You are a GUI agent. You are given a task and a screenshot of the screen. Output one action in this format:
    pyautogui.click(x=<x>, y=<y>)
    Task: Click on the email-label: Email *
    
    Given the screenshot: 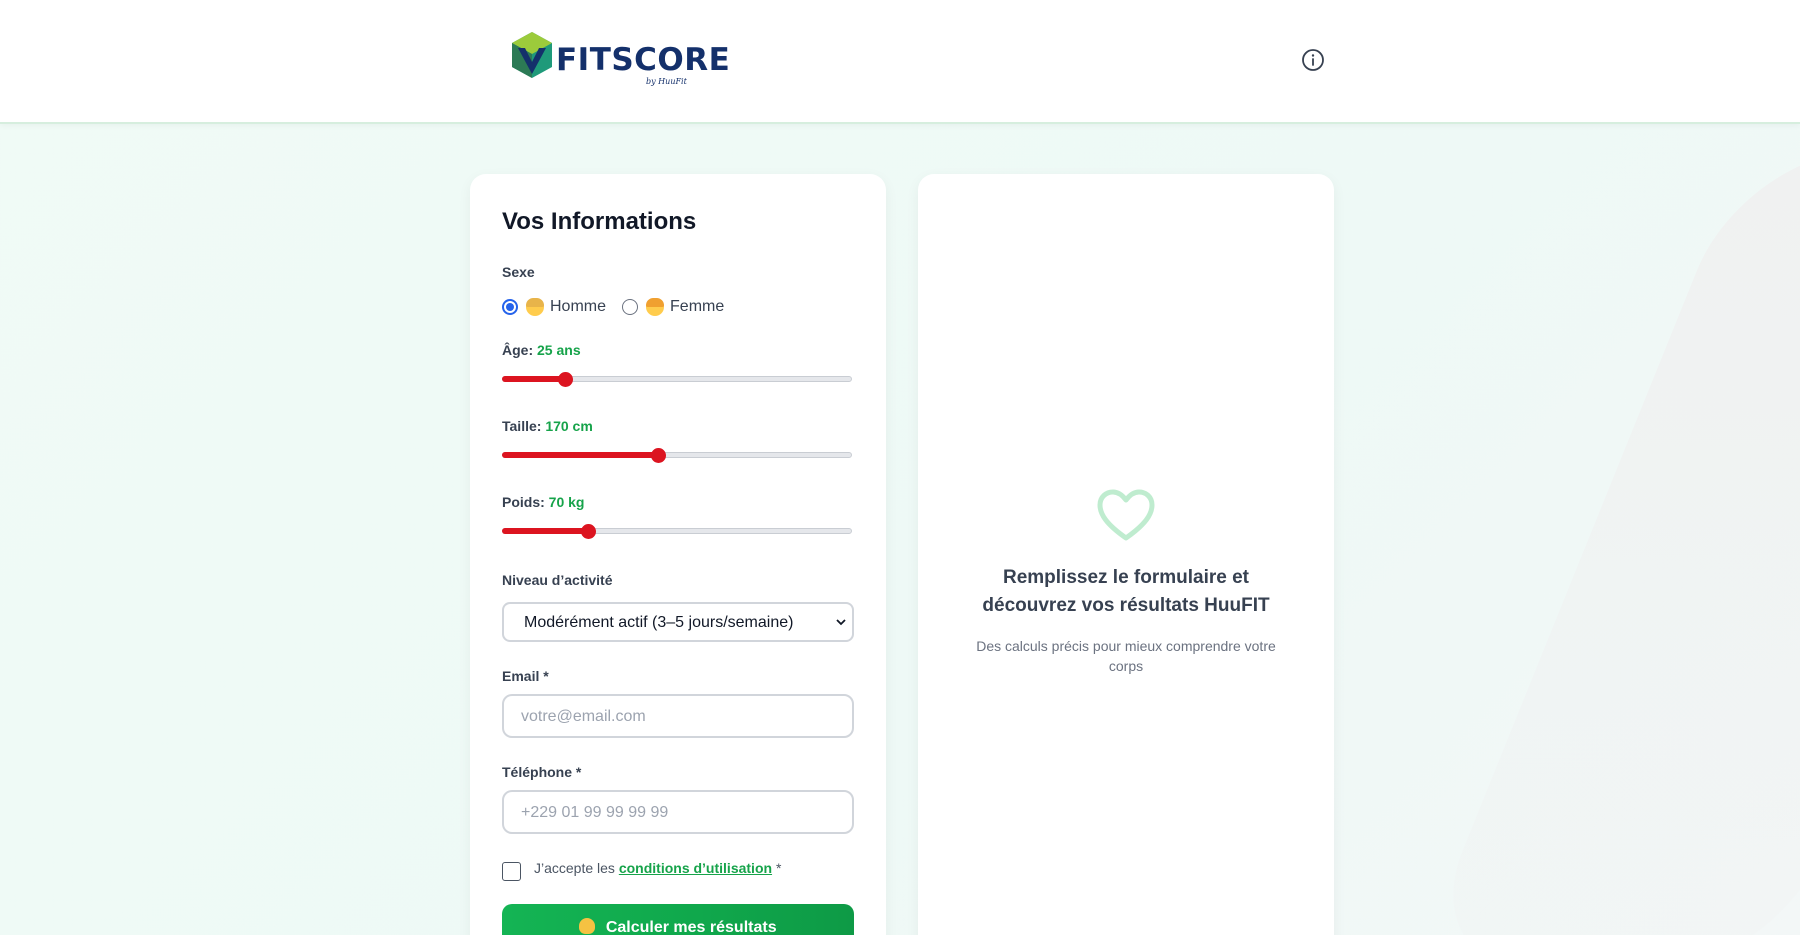 What is the action you would take?
    pyautogui.click(x=525, y=676)
    